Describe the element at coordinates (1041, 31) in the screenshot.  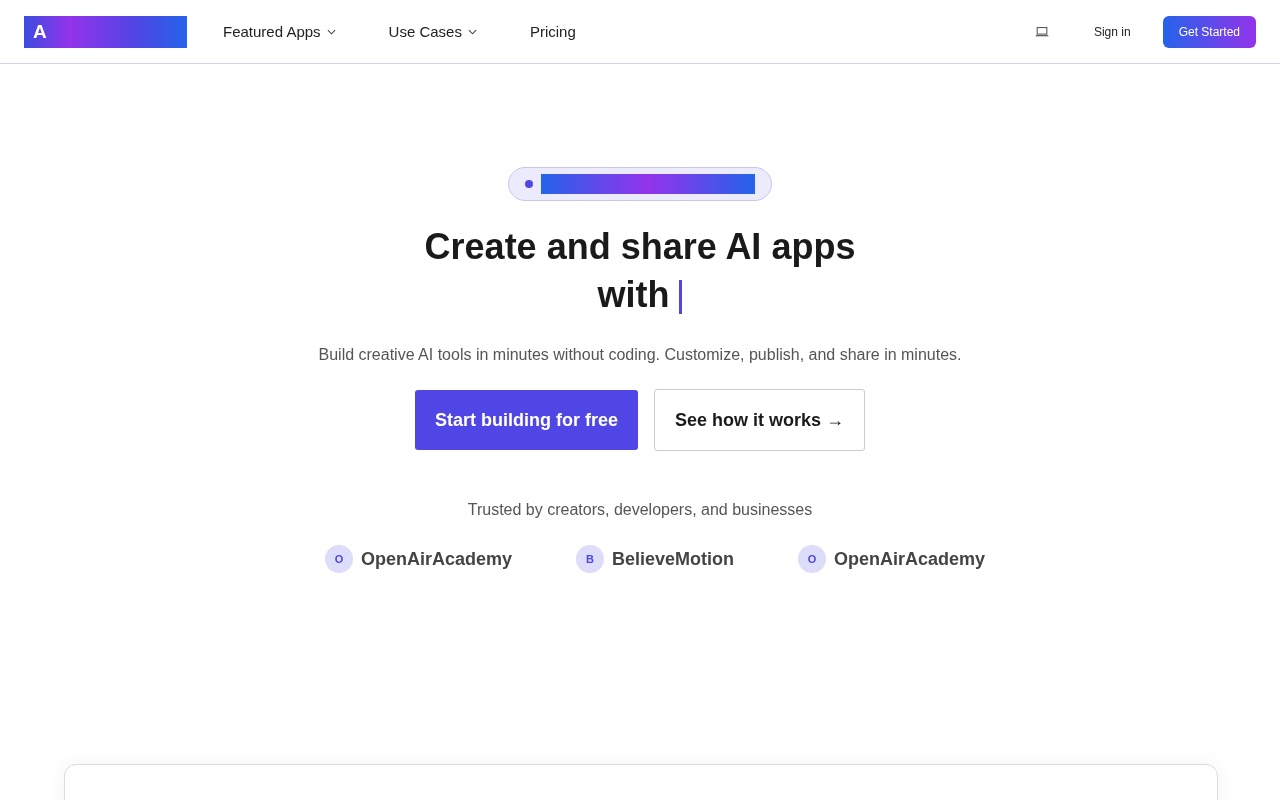
I see `laptop-icon` at that location.